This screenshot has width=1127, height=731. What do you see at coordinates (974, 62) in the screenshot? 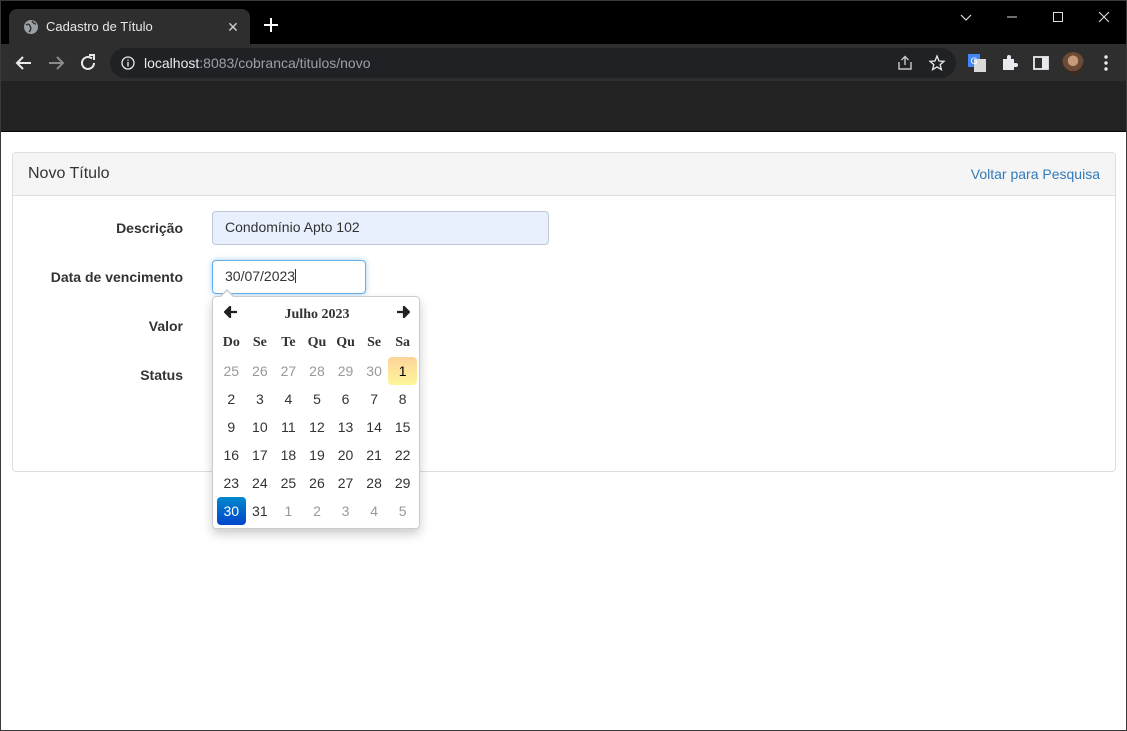
I see `svg-text: G` at bounding box center [974, 62].